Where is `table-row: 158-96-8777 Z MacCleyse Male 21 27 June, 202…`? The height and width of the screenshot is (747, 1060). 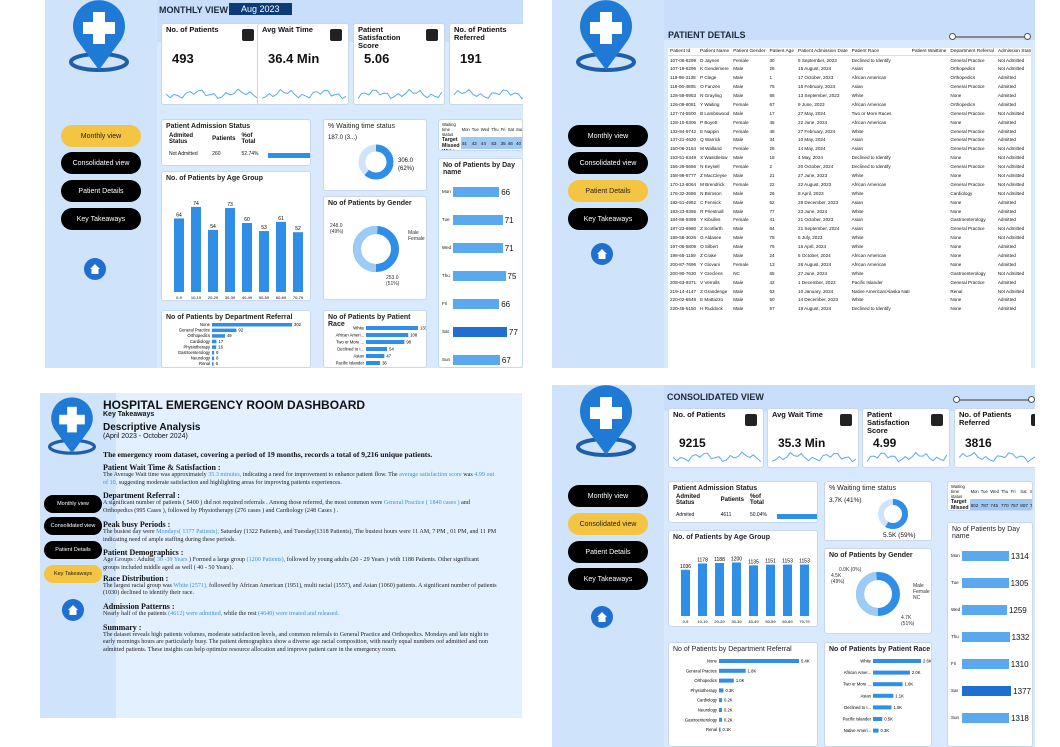 table-row: 158-96-8777 Z MacCleyse Male 21 27 June, 202… is located at coordinates (849, 175).